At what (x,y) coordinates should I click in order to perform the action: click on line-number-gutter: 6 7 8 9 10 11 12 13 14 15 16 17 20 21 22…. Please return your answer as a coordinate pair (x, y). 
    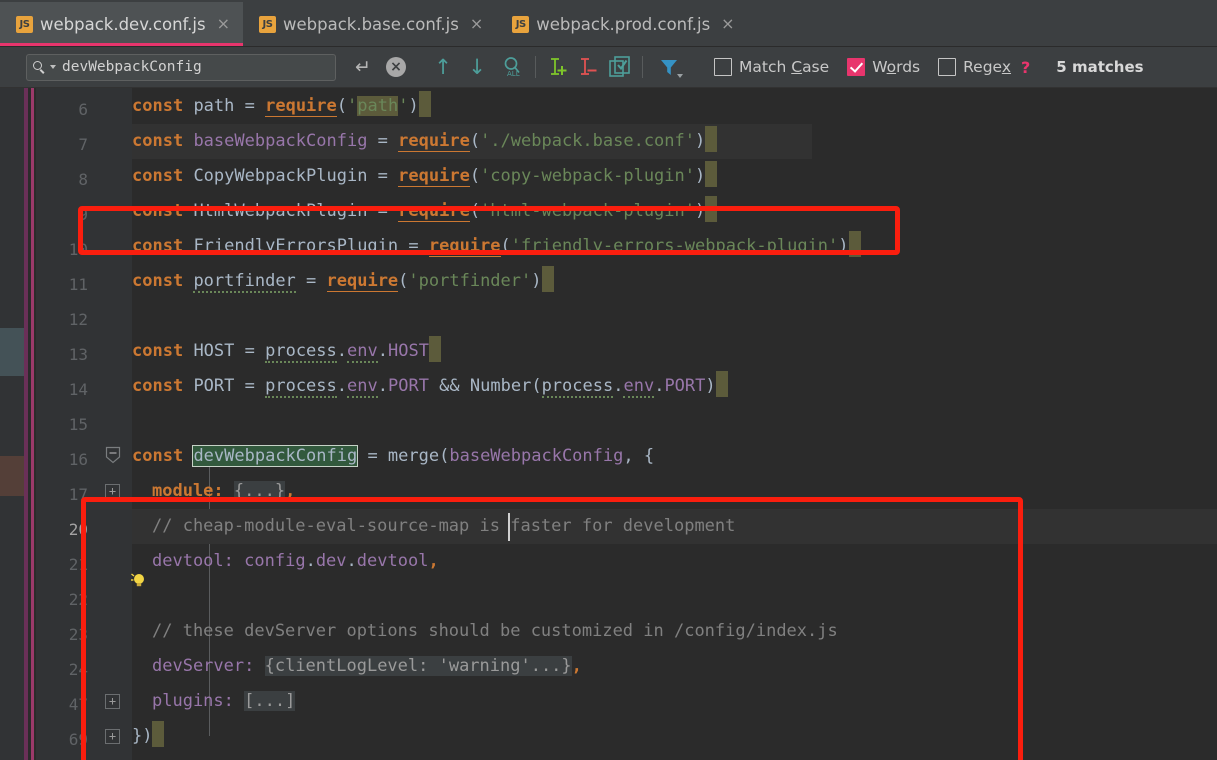
    Looking at the image, I should click on (66, 424).